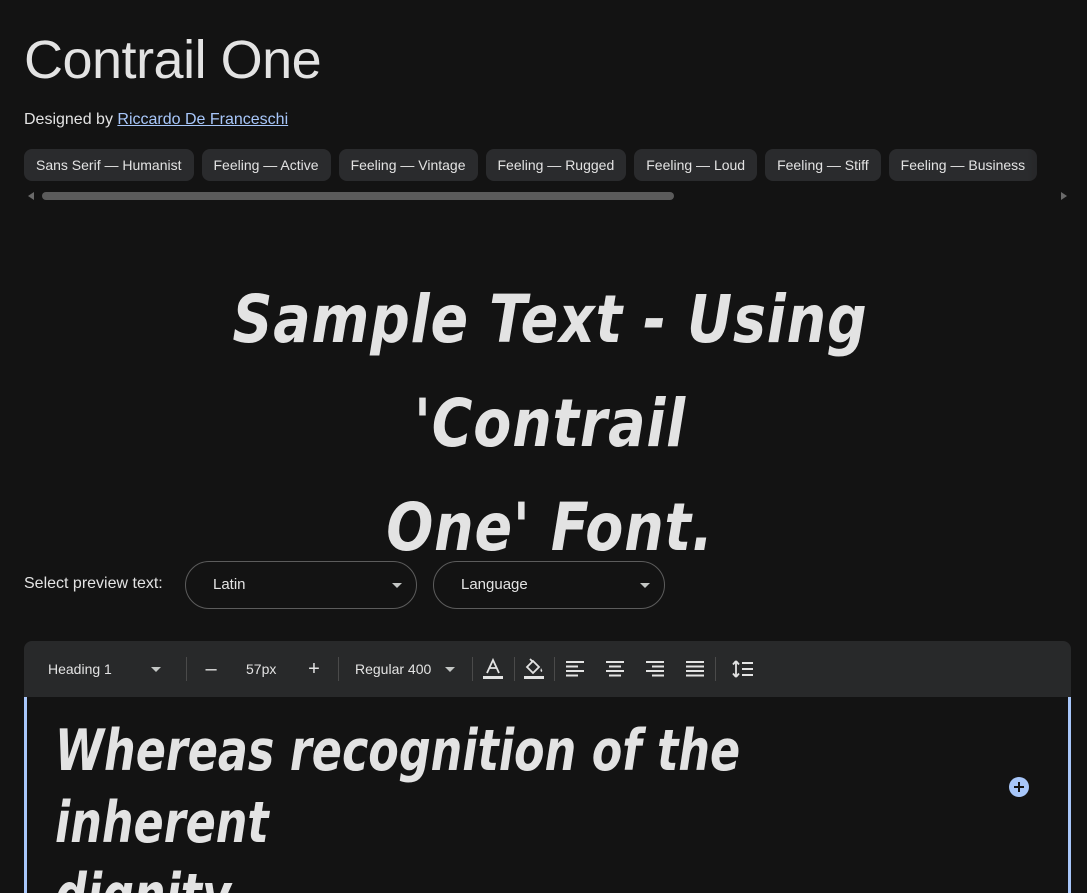  What do you see at coordinates (266, 165) in the screenshot?
I see `tag-chip: Feeling — Active` at bounding box center [266, 165].